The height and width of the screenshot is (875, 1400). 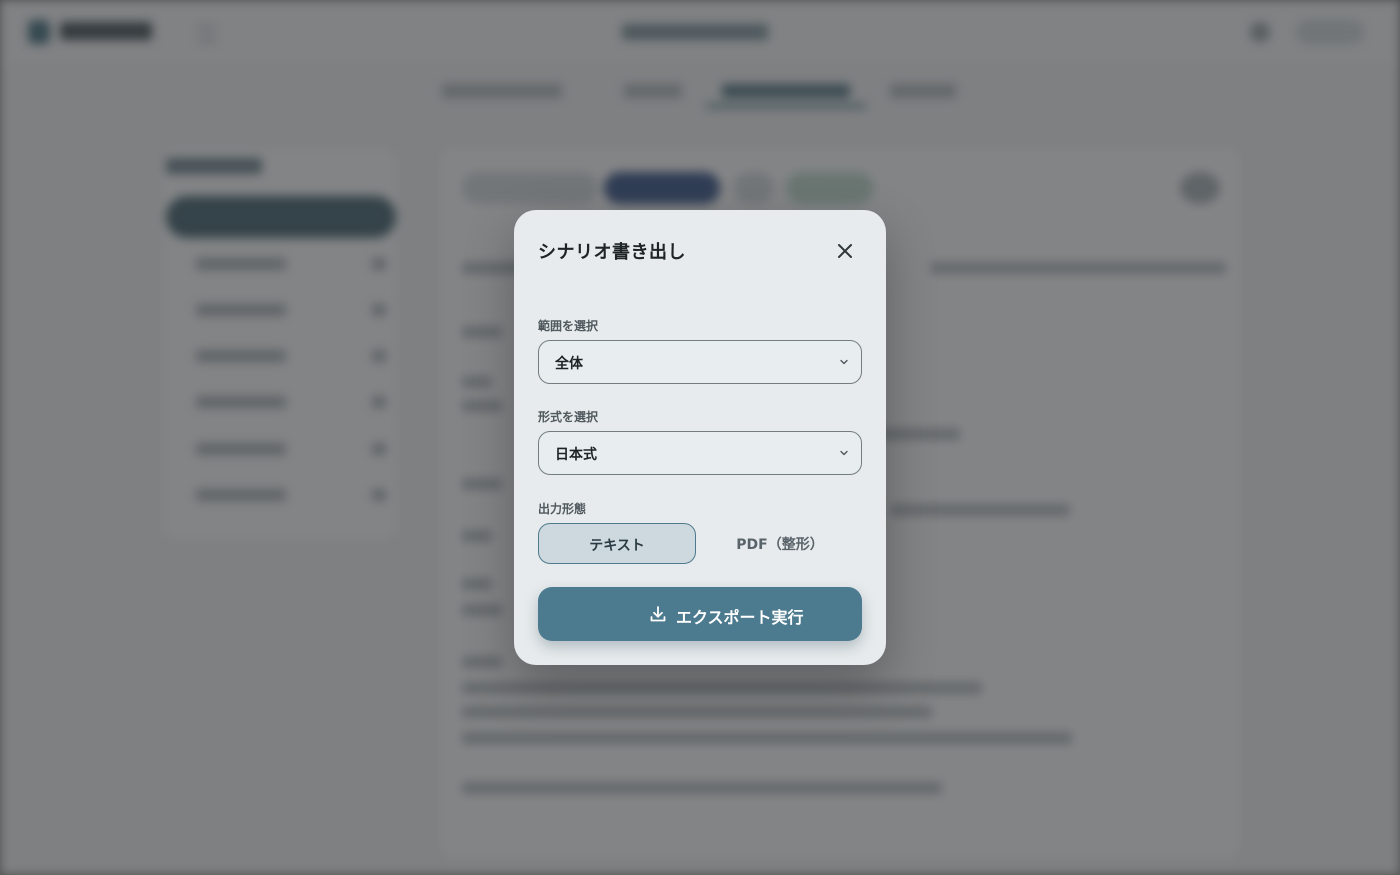 I want to click on output-option-text: テキスト, so click(x=617, y=543).